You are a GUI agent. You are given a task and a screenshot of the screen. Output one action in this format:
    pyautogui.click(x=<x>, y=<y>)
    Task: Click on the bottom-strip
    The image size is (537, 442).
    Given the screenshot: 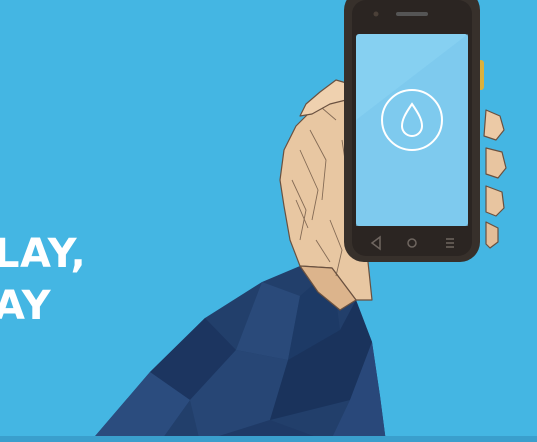 What is the action you would take?
    pyautogui.click(x=268, y=439)
    